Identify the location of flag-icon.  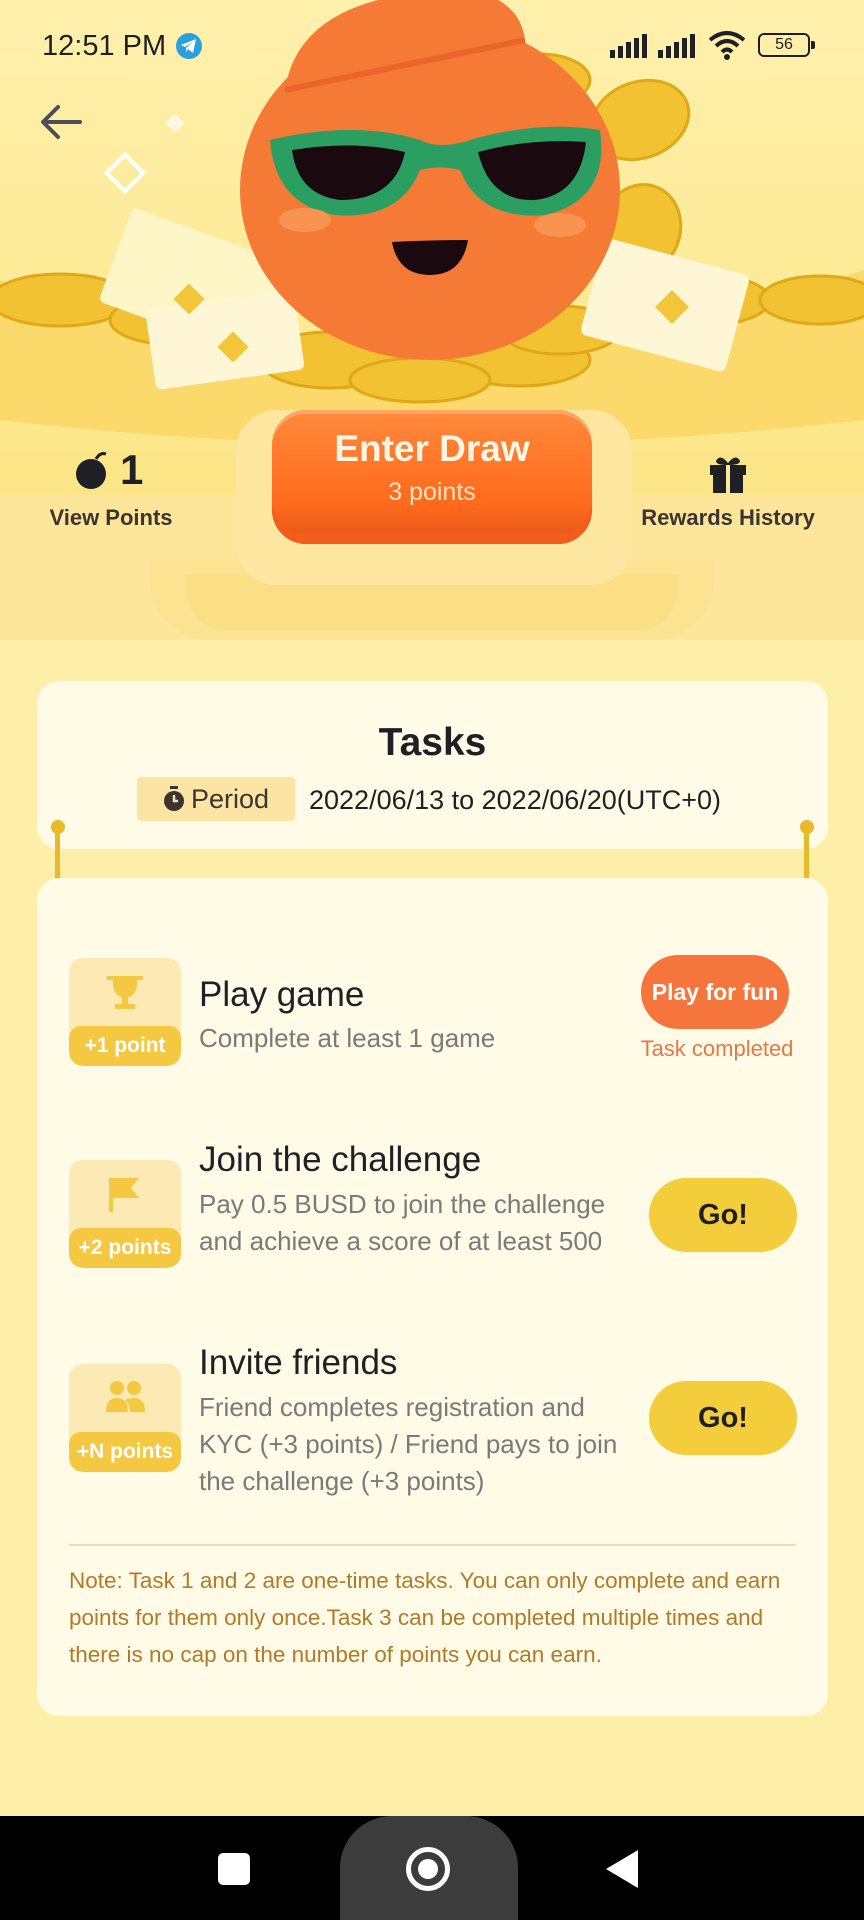
(124, 1195).